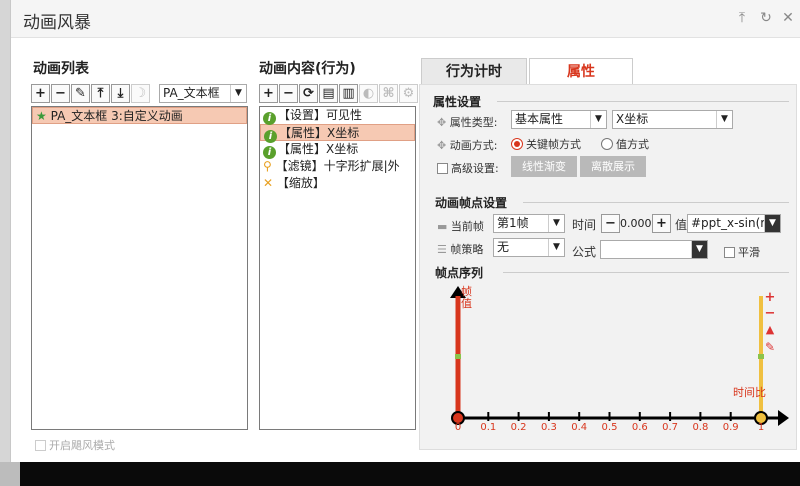 The image size is (800, 486). Describe the element at coordinates (553, 144) in the screenshot. I see `keyframe-label: 关键帧方式` at that location.